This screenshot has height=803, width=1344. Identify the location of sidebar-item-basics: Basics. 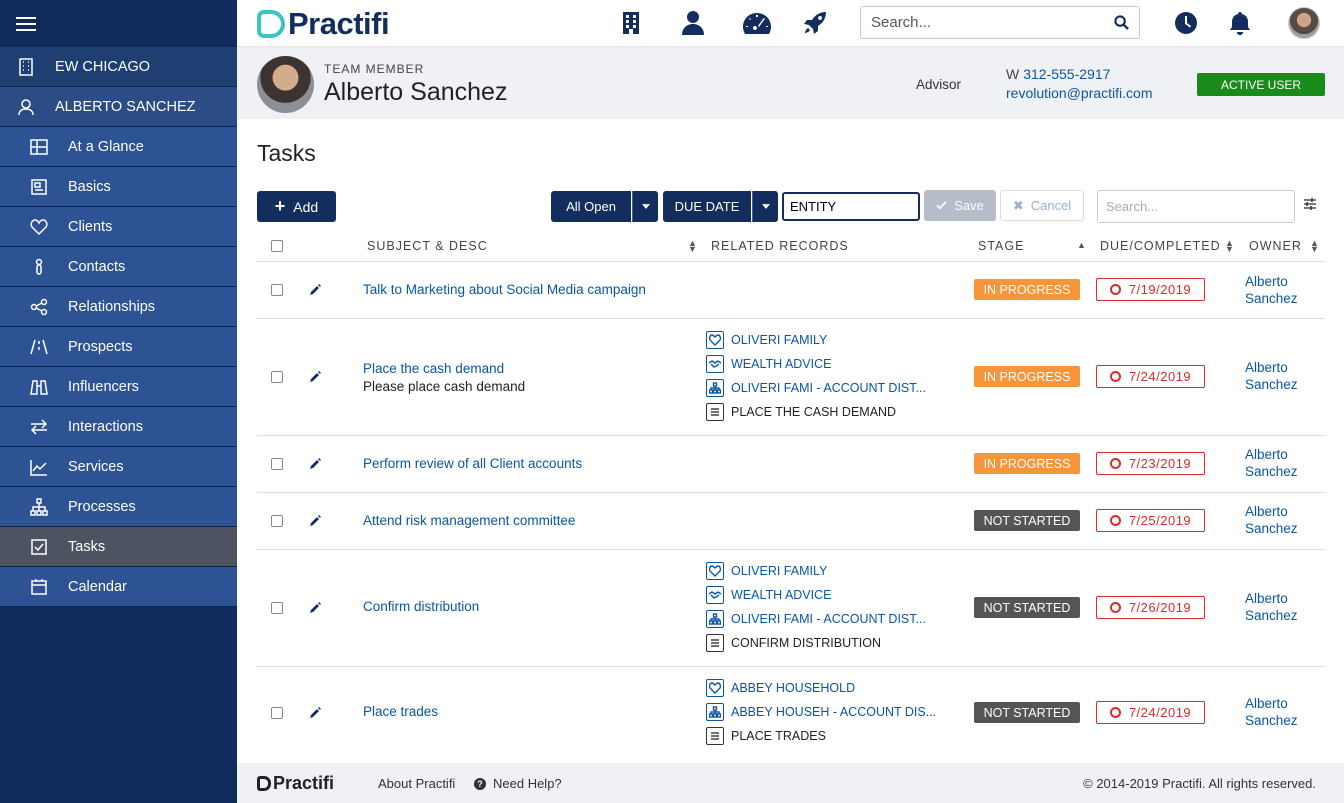
(118, 187).